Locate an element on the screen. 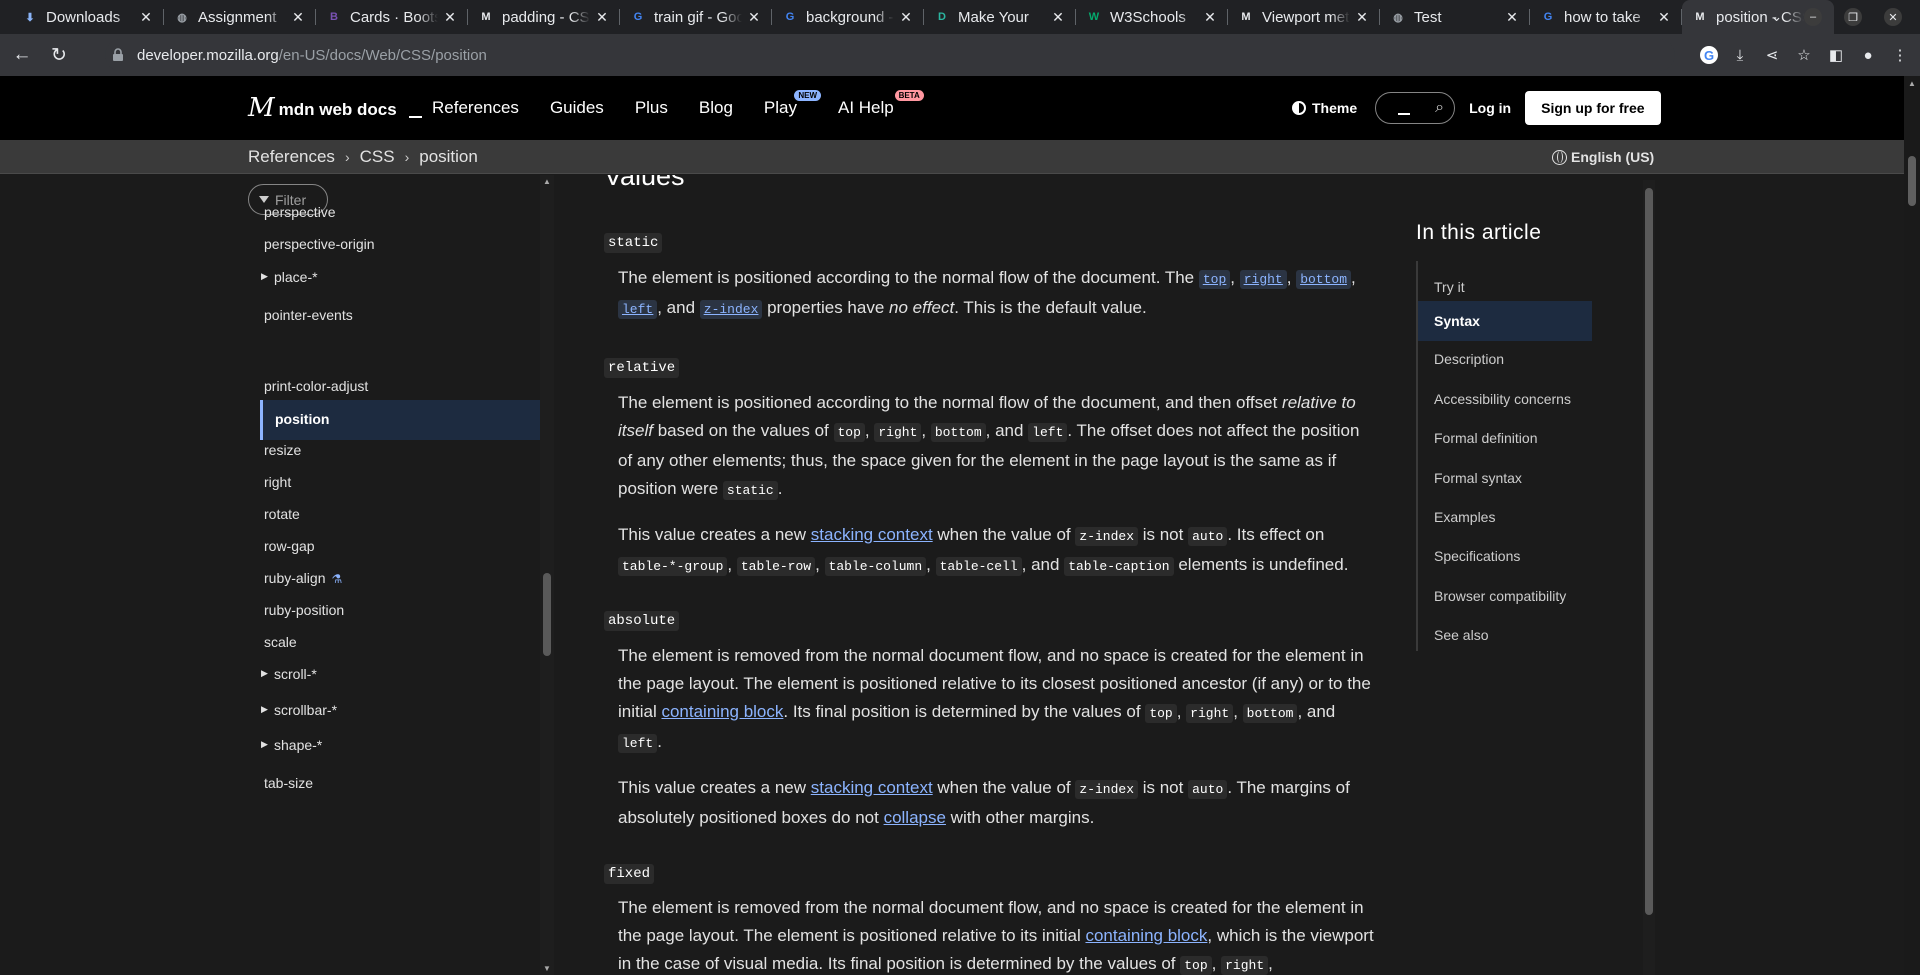 This screenshot has height=975, width=1920. signup-button: Sign up for free is located at coordinates (1593, 108).